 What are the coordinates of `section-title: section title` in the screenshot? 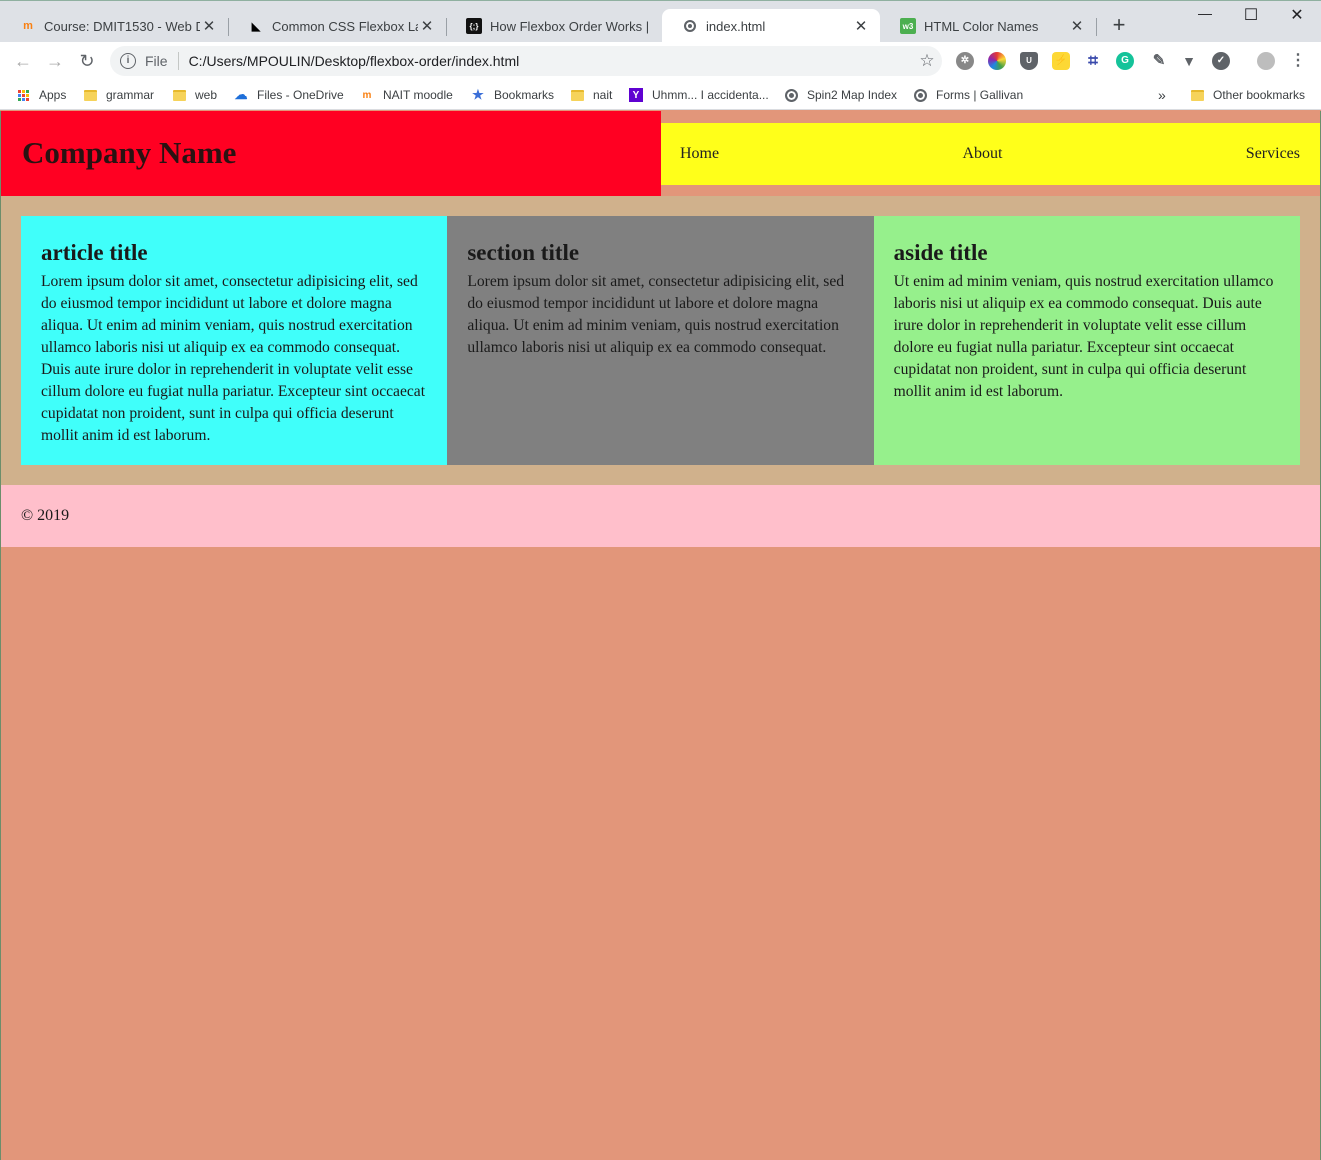 It's located at (523, 252).